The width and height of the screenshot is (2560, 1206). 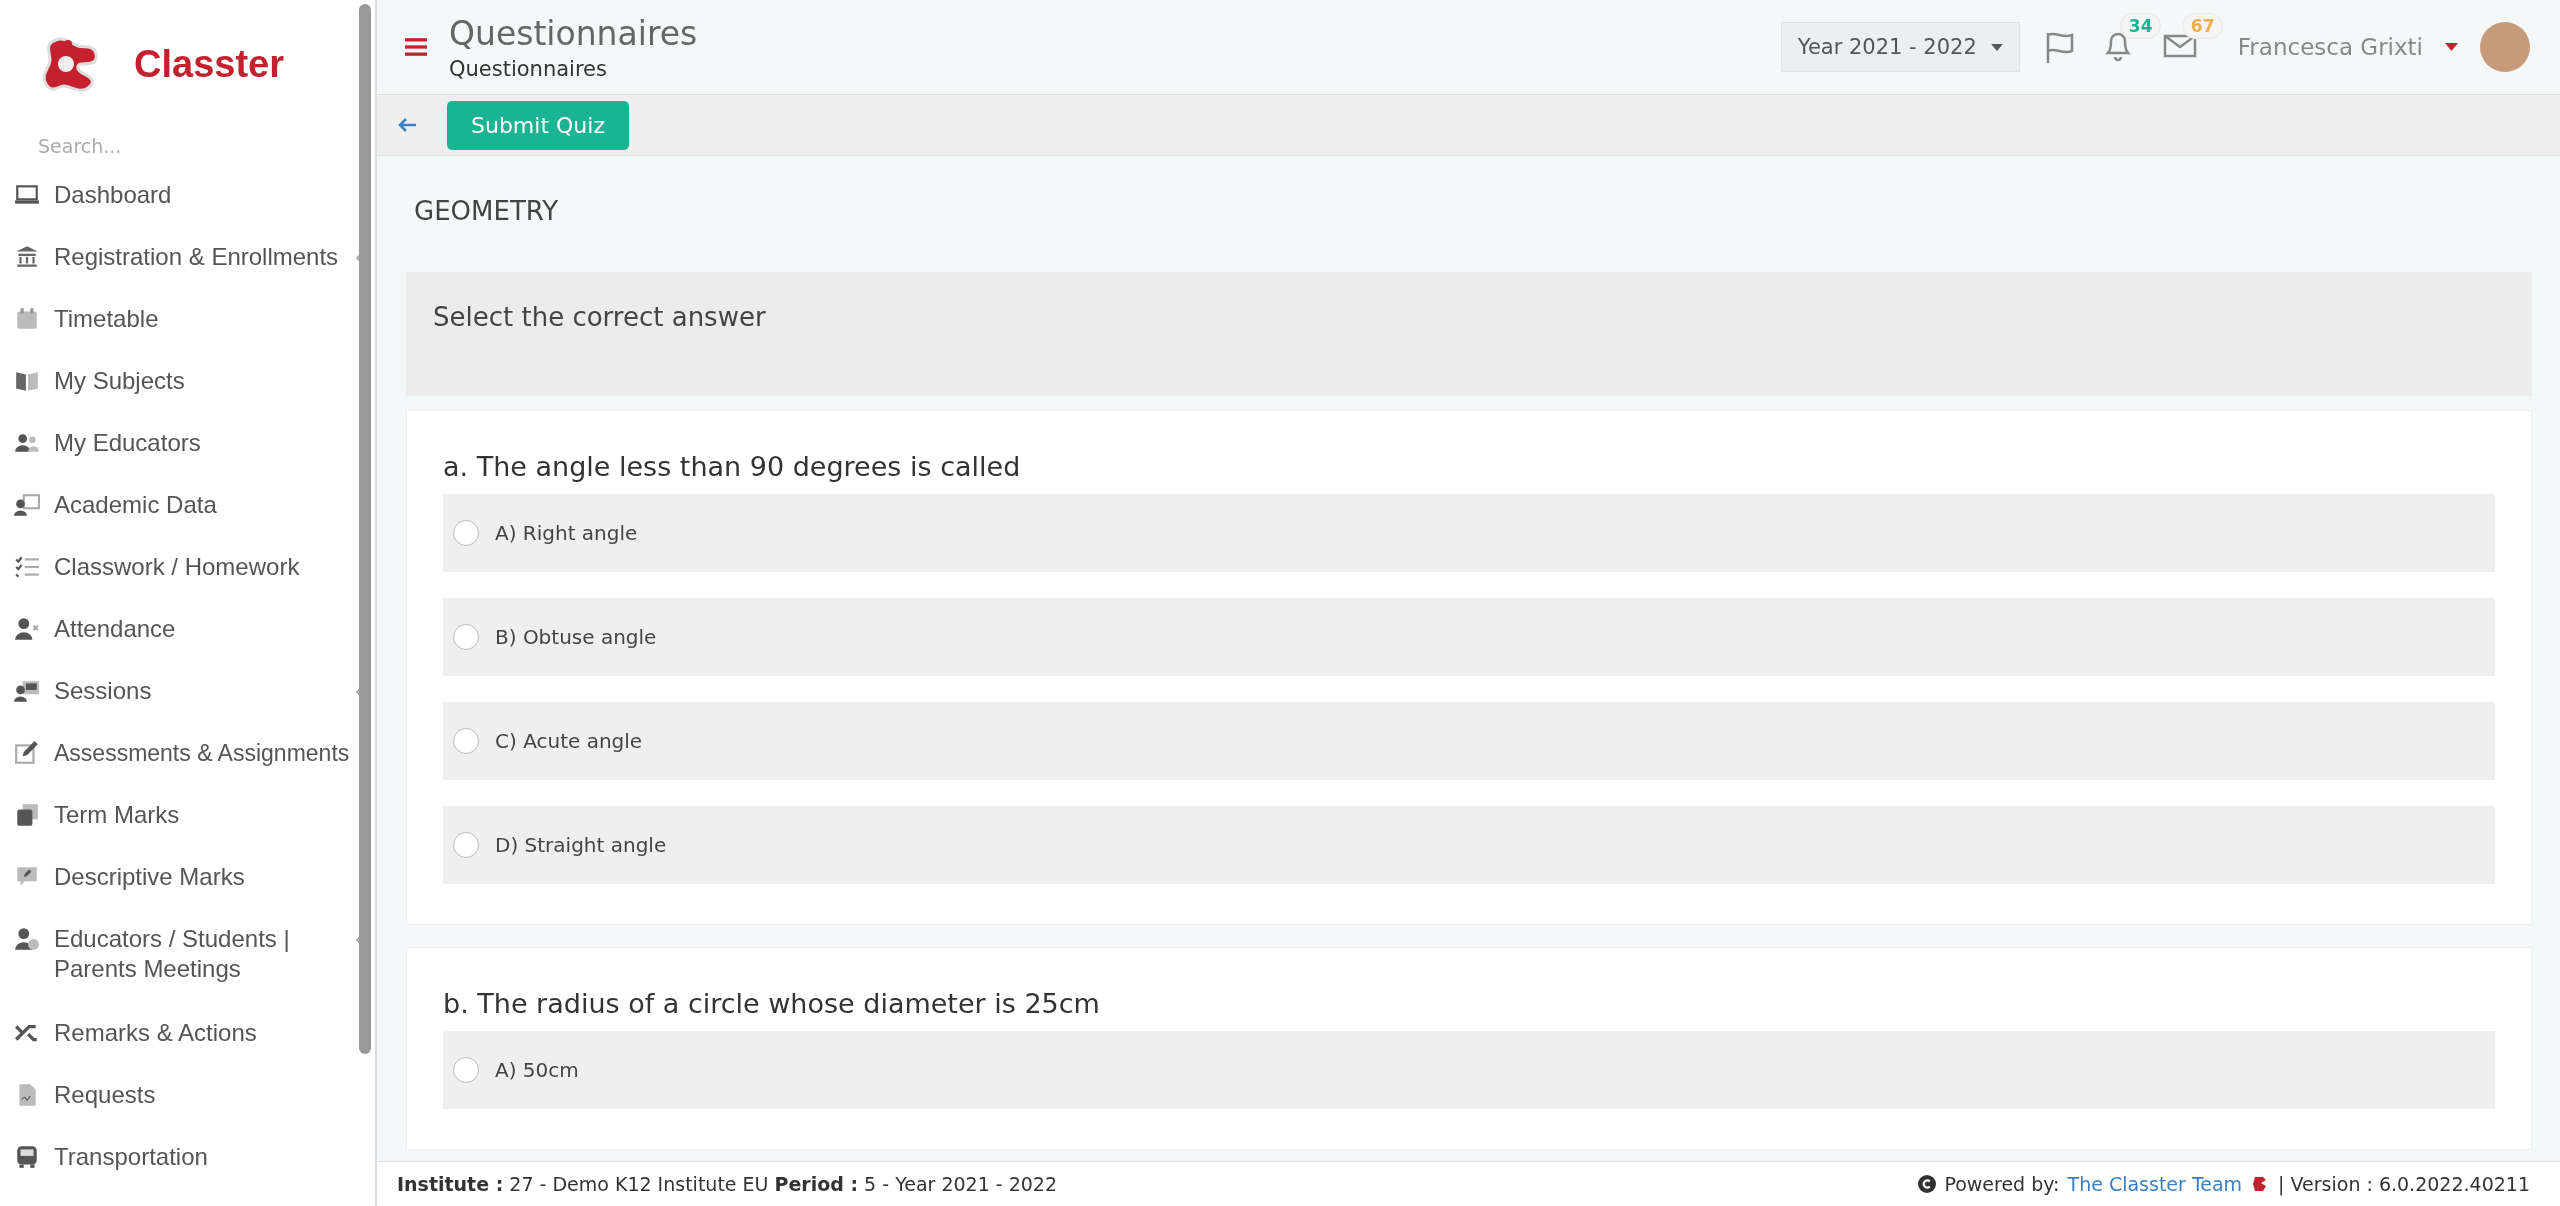 What do you see at coordinates (187, 211) in the screenshot?
I see `sidebar-item: Dashboard` at bounding box center [187, 211].